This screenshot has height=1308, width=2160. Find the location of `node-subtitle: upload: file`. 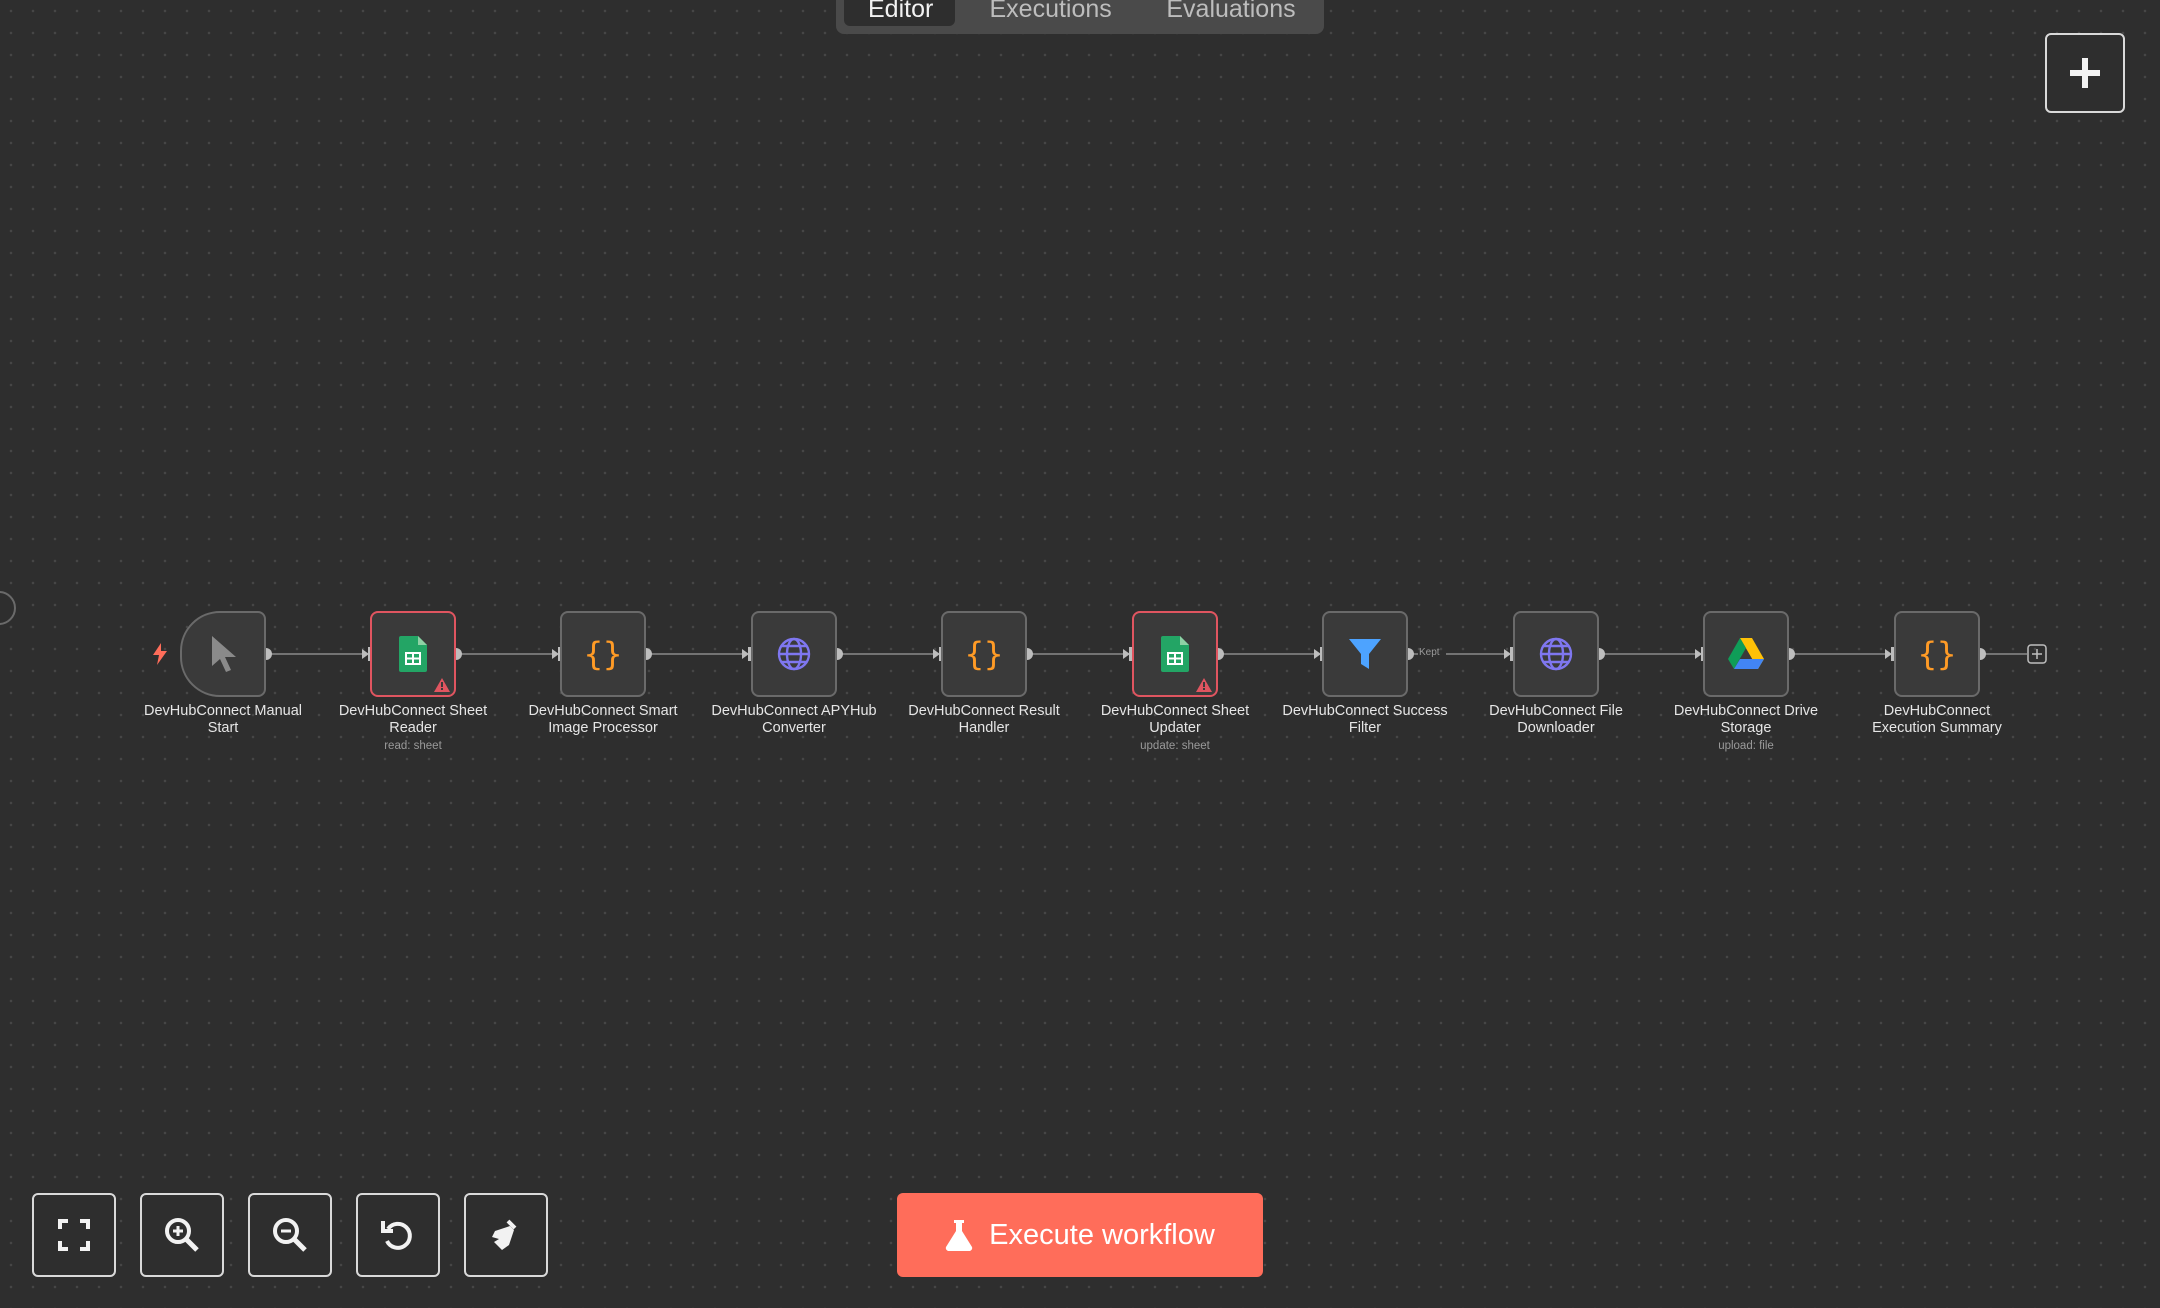

node-subtitle: upload: file is located at coordinates (1746, 746).